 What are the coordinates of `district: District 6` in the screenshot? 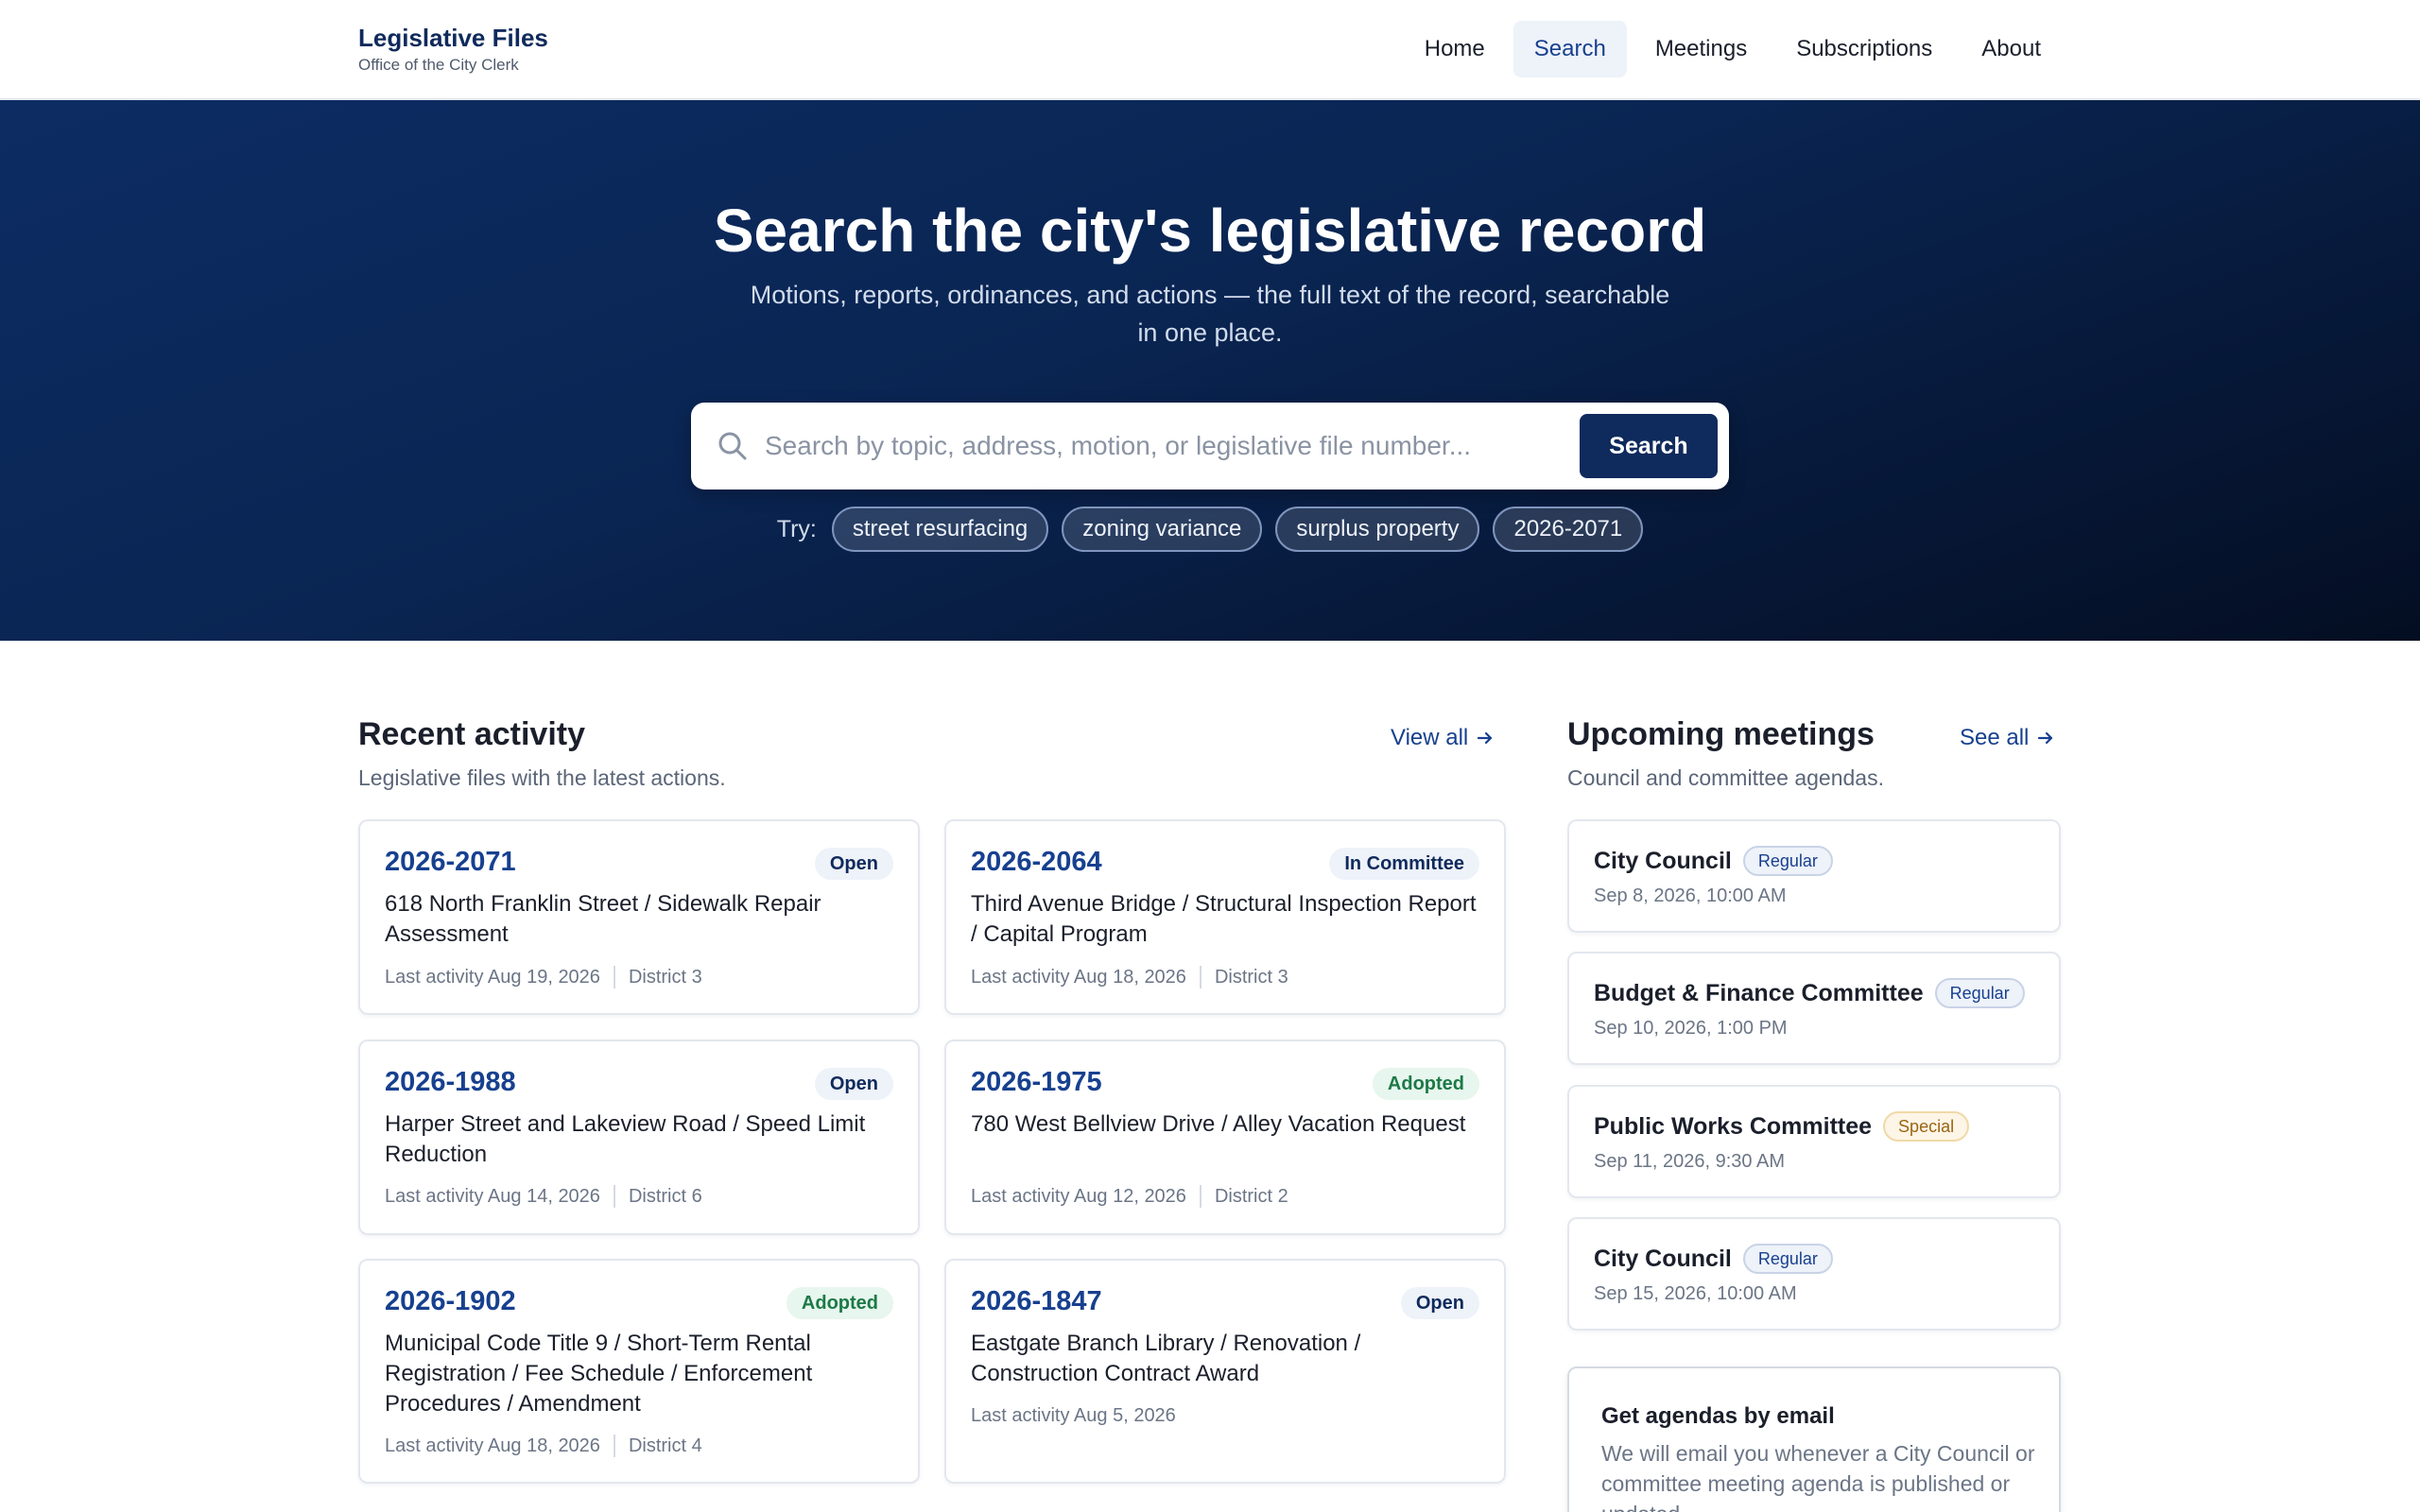 It's located at (665, 1196).